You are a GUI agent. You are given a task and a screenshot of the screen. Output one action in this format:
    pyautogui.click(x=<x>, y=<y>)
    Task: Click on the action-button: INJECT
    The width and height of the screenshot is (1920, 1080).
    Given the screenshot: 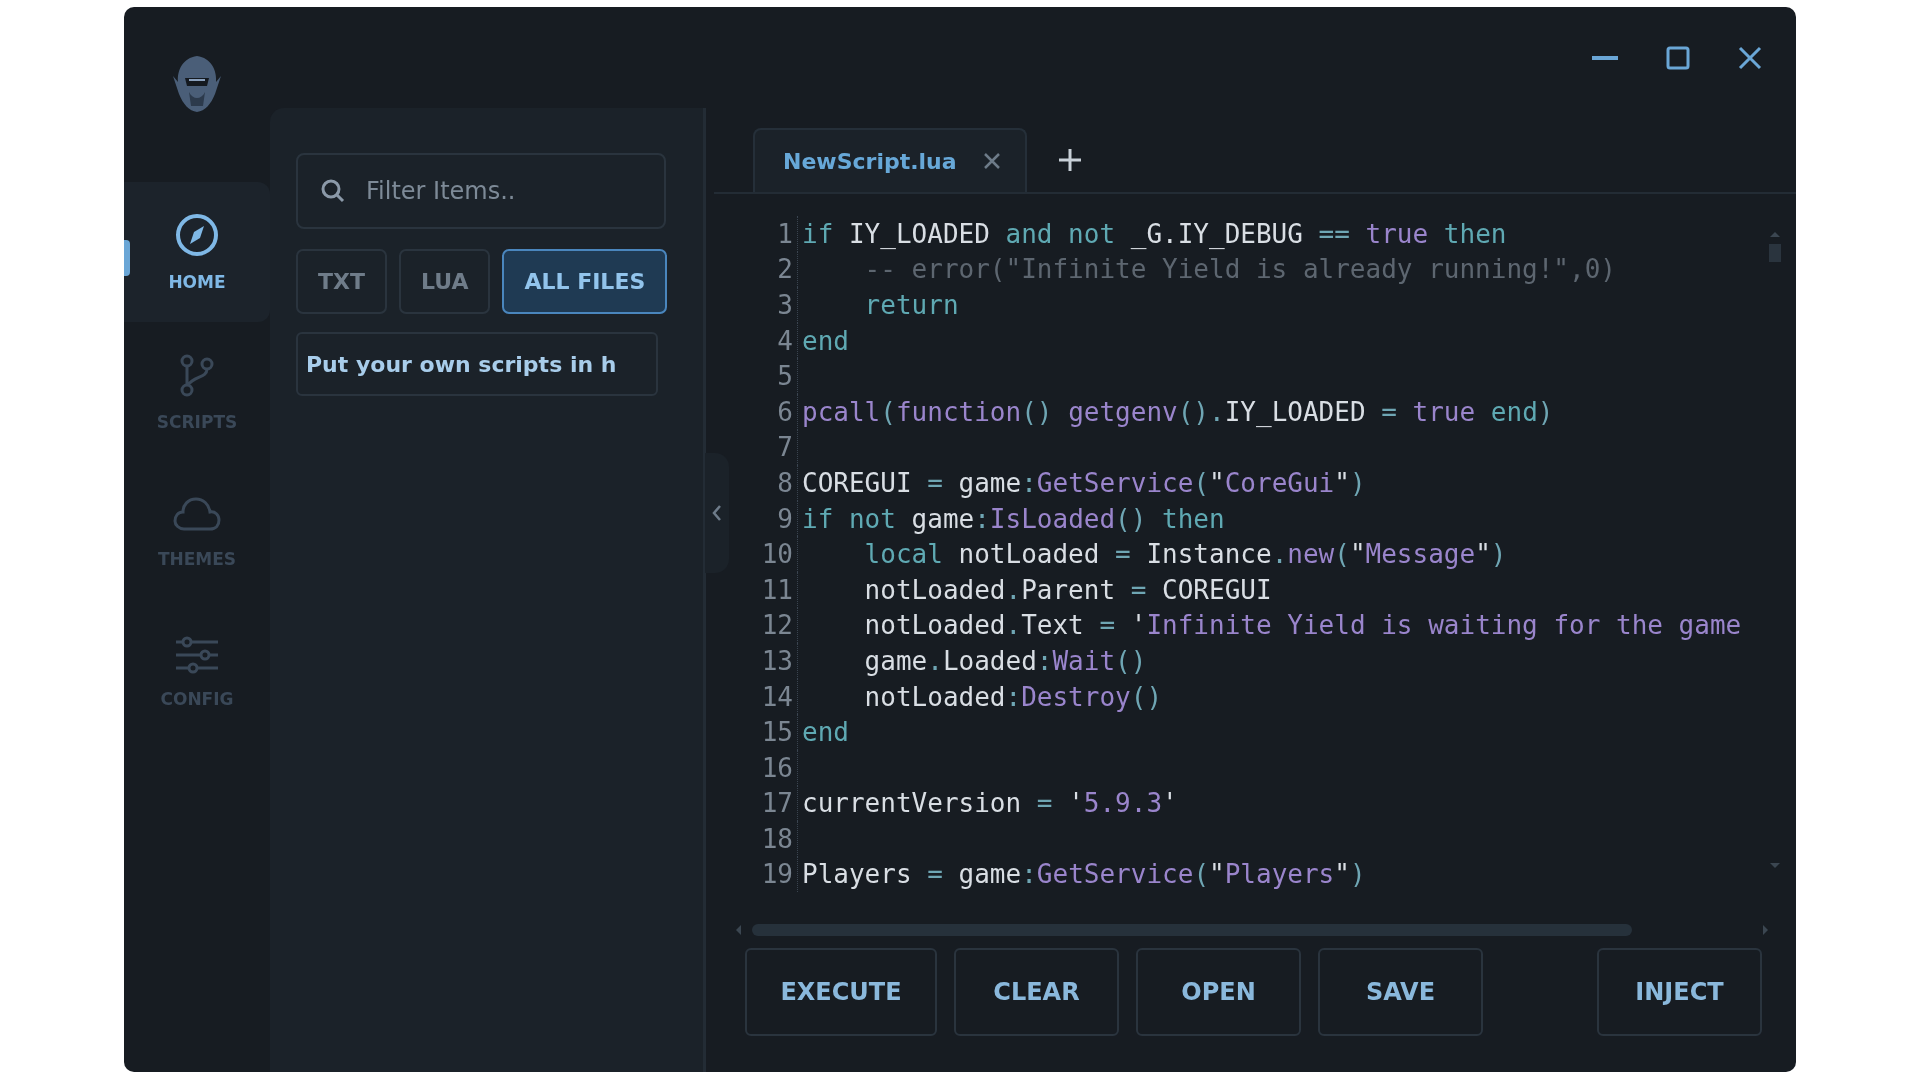 What is the action you would take?
    pyautogui.click(x=1679, y=992)
    